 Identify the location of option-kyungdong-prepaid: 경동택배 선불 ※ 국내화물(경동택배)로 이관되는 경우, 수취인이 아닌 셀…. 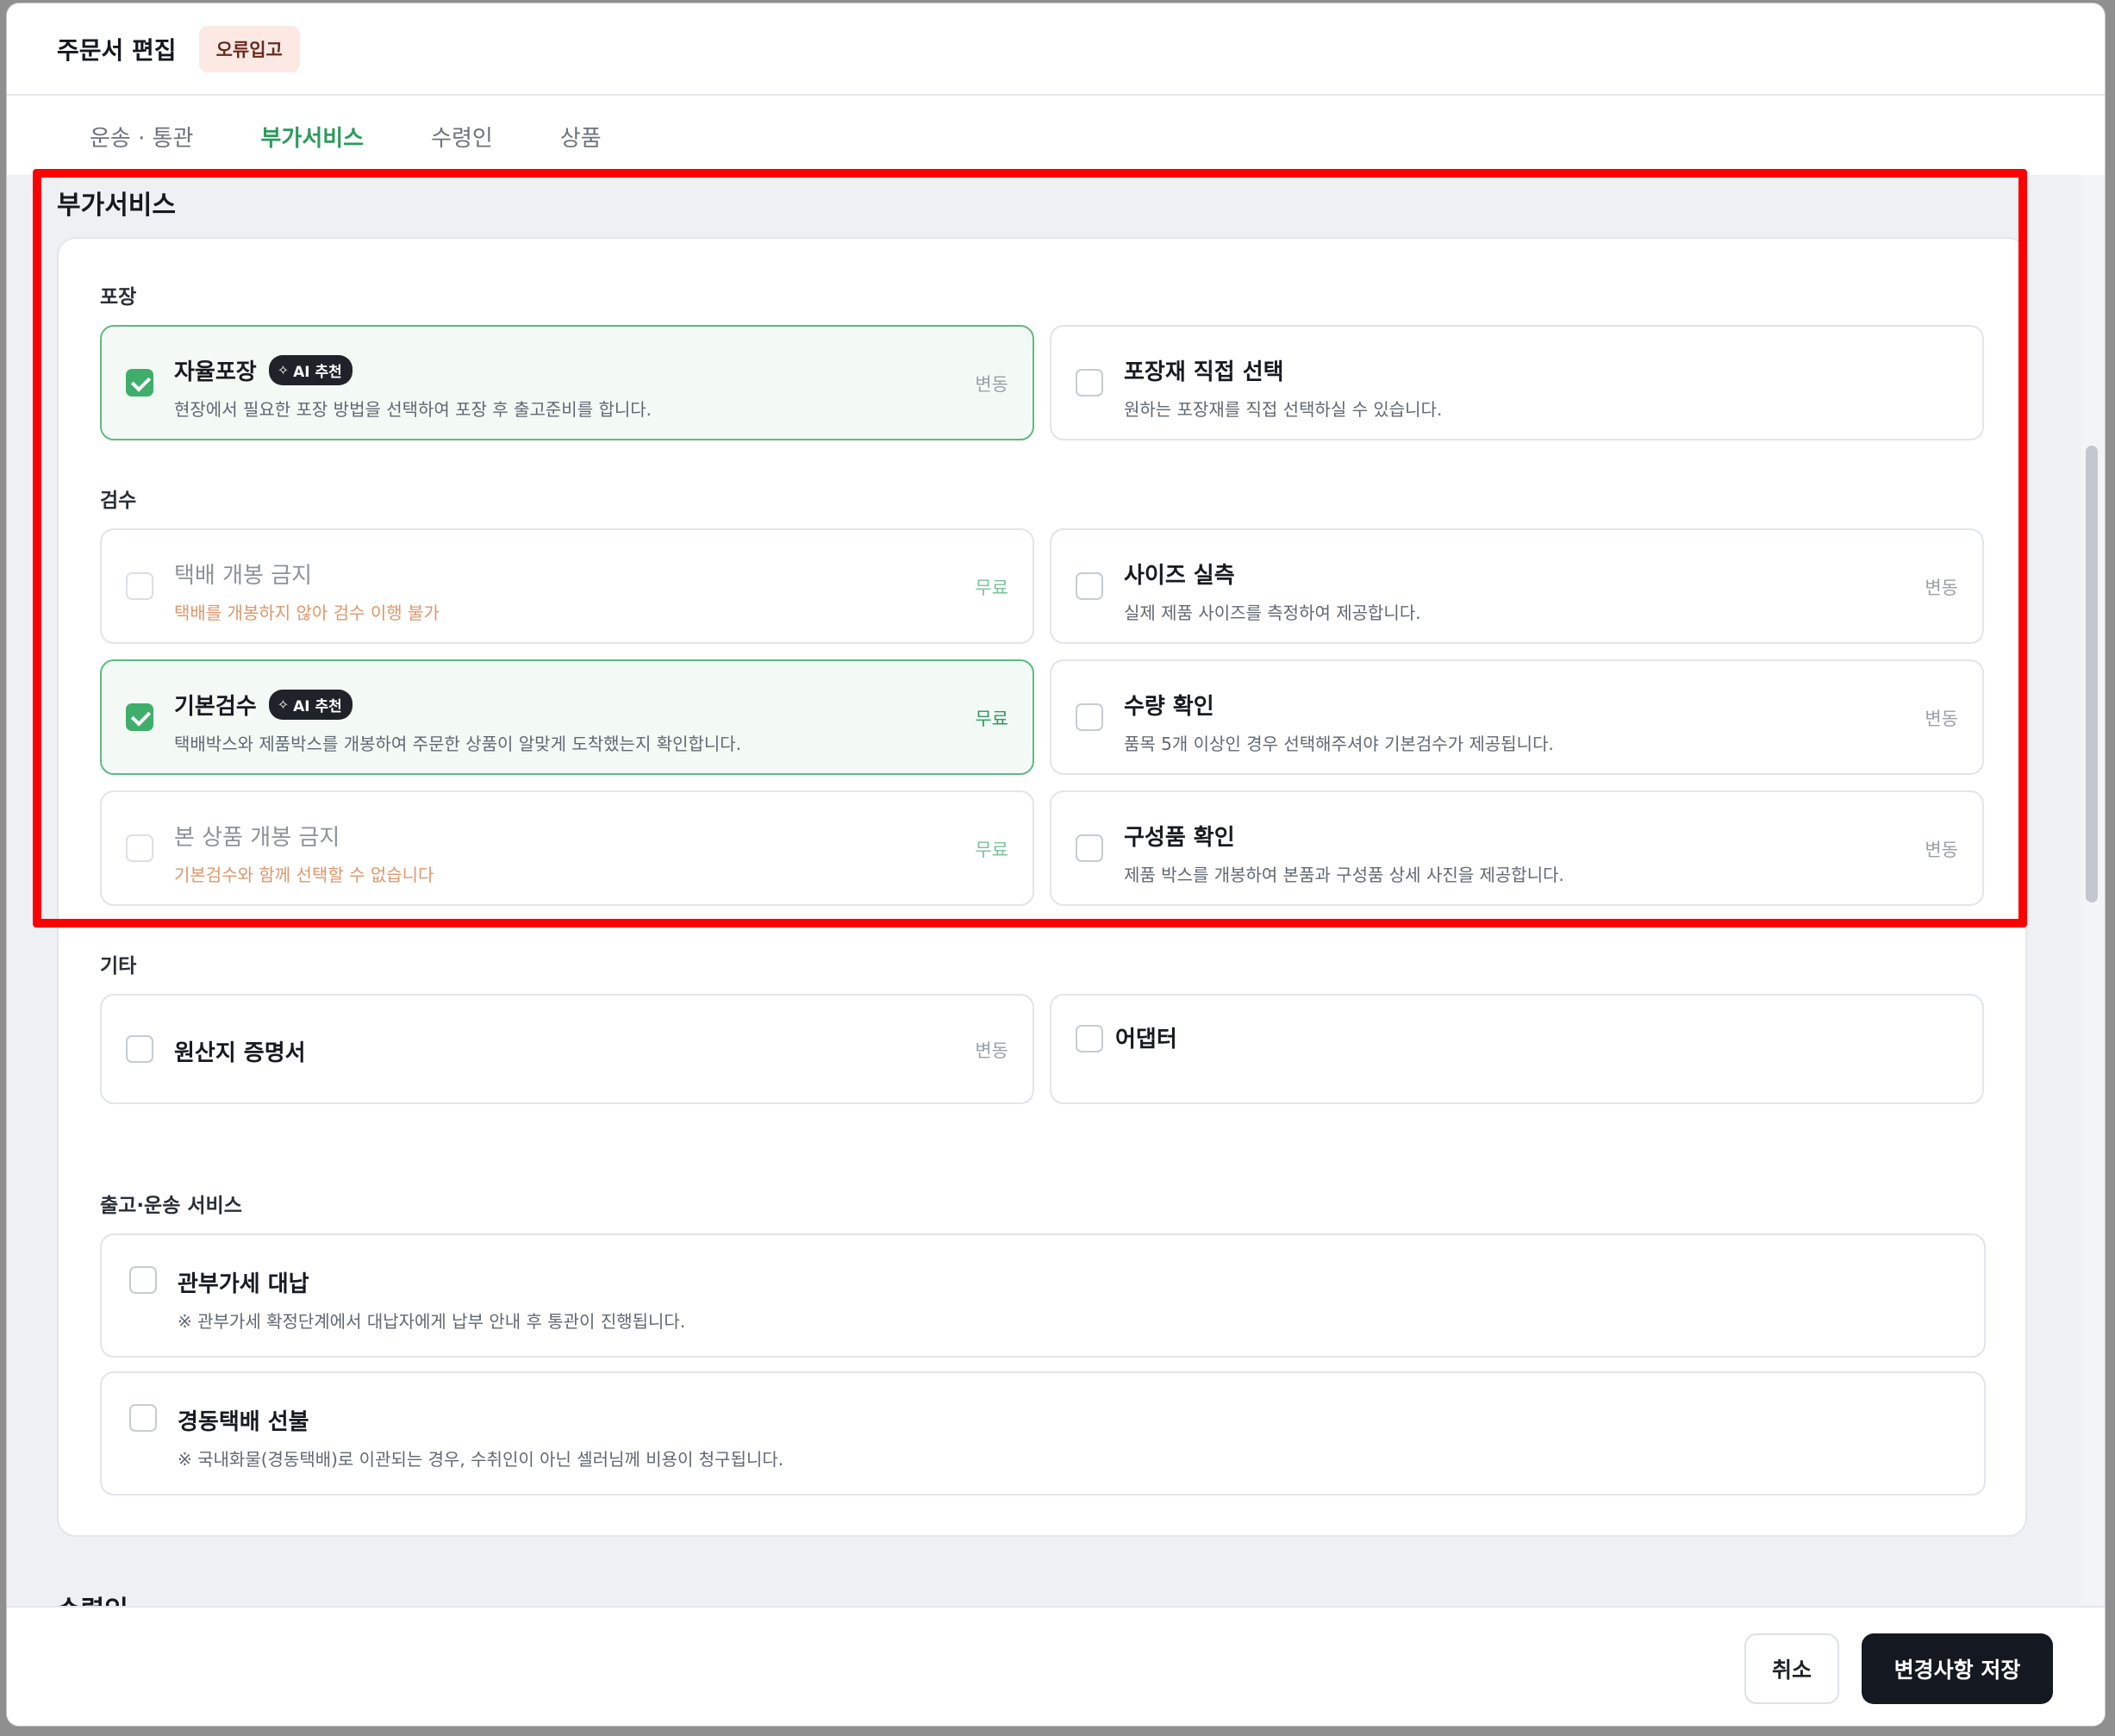
(1043, 1433).